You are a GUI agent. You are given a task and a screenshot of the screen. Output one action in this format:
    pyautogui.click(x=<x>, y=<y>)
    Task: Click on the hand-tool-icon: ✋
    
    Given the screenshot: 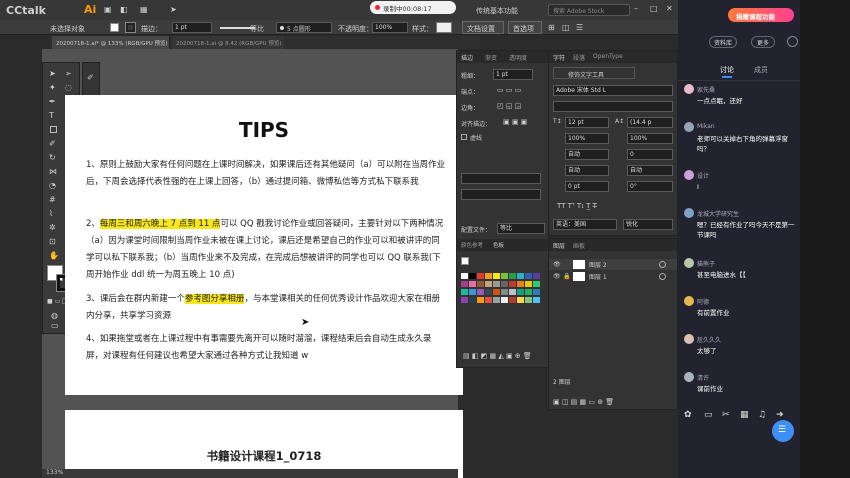 What is the action you would take?
    pyautogui.click(x=54, y=256)
    